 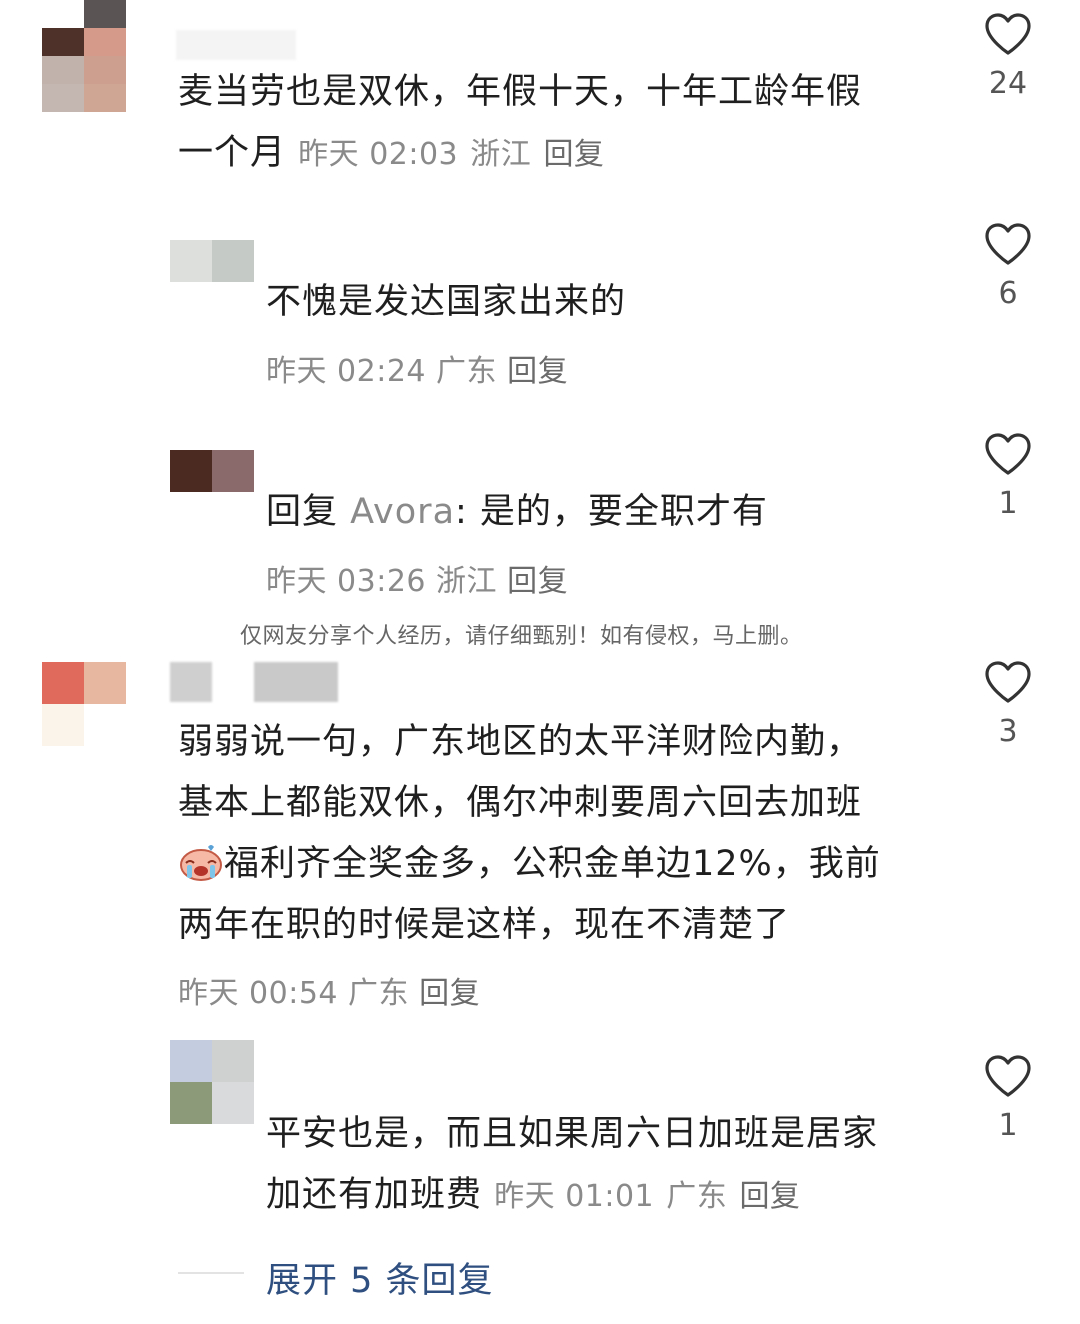 What do you see at coordinates (1008, 56) in the screenshot?
I see `like-button: 24` at bounding box center [1008, 56].